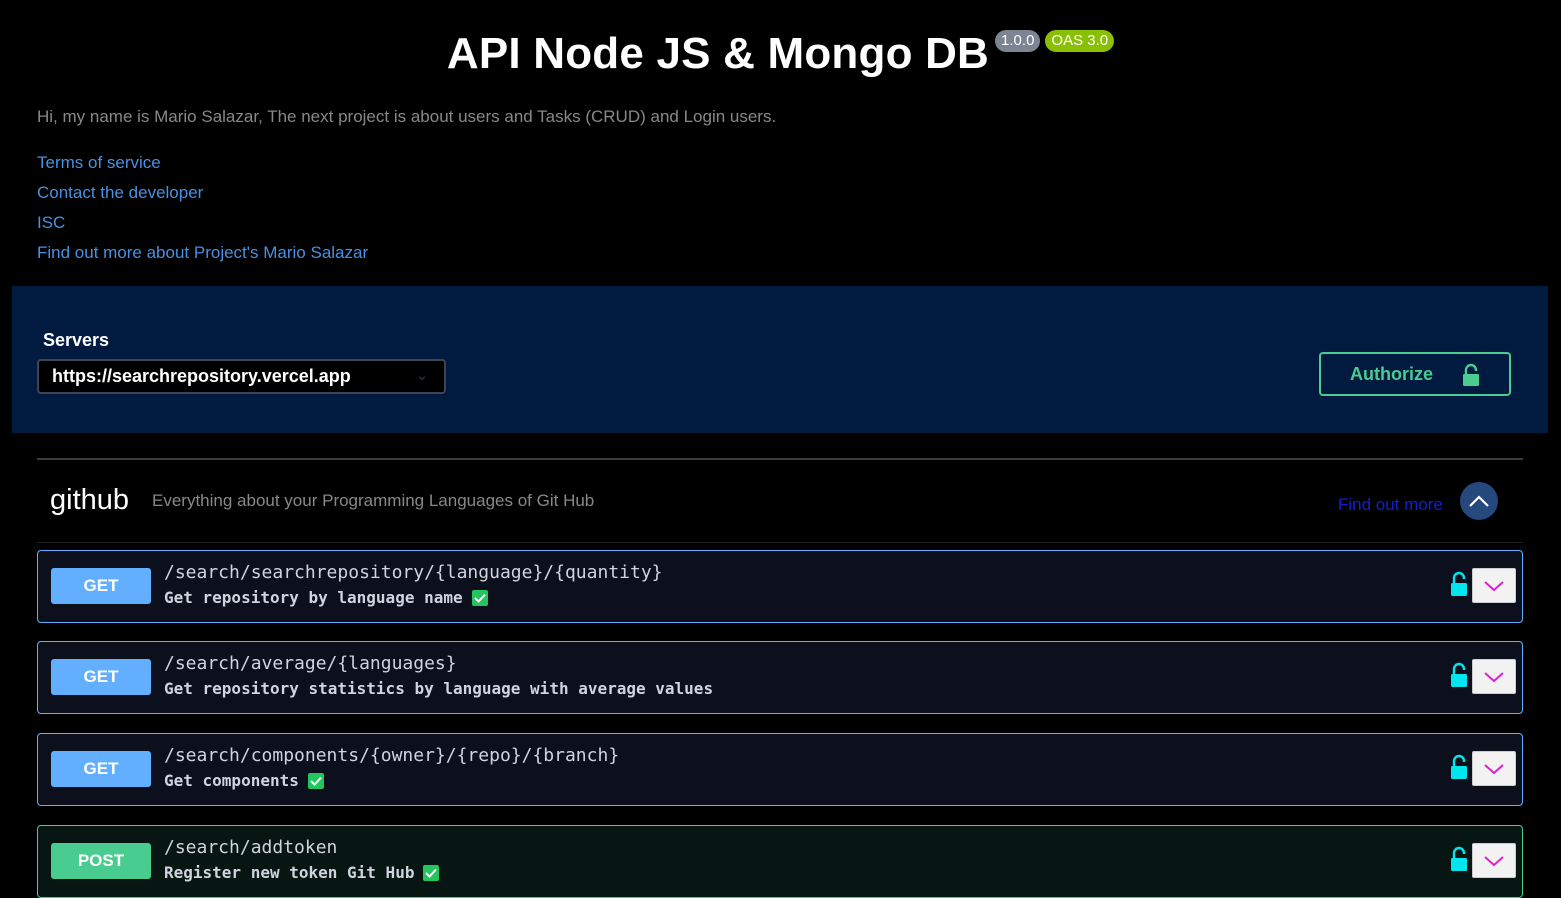  I want to click on authorize-button: Authorize, so click(1415, 374).